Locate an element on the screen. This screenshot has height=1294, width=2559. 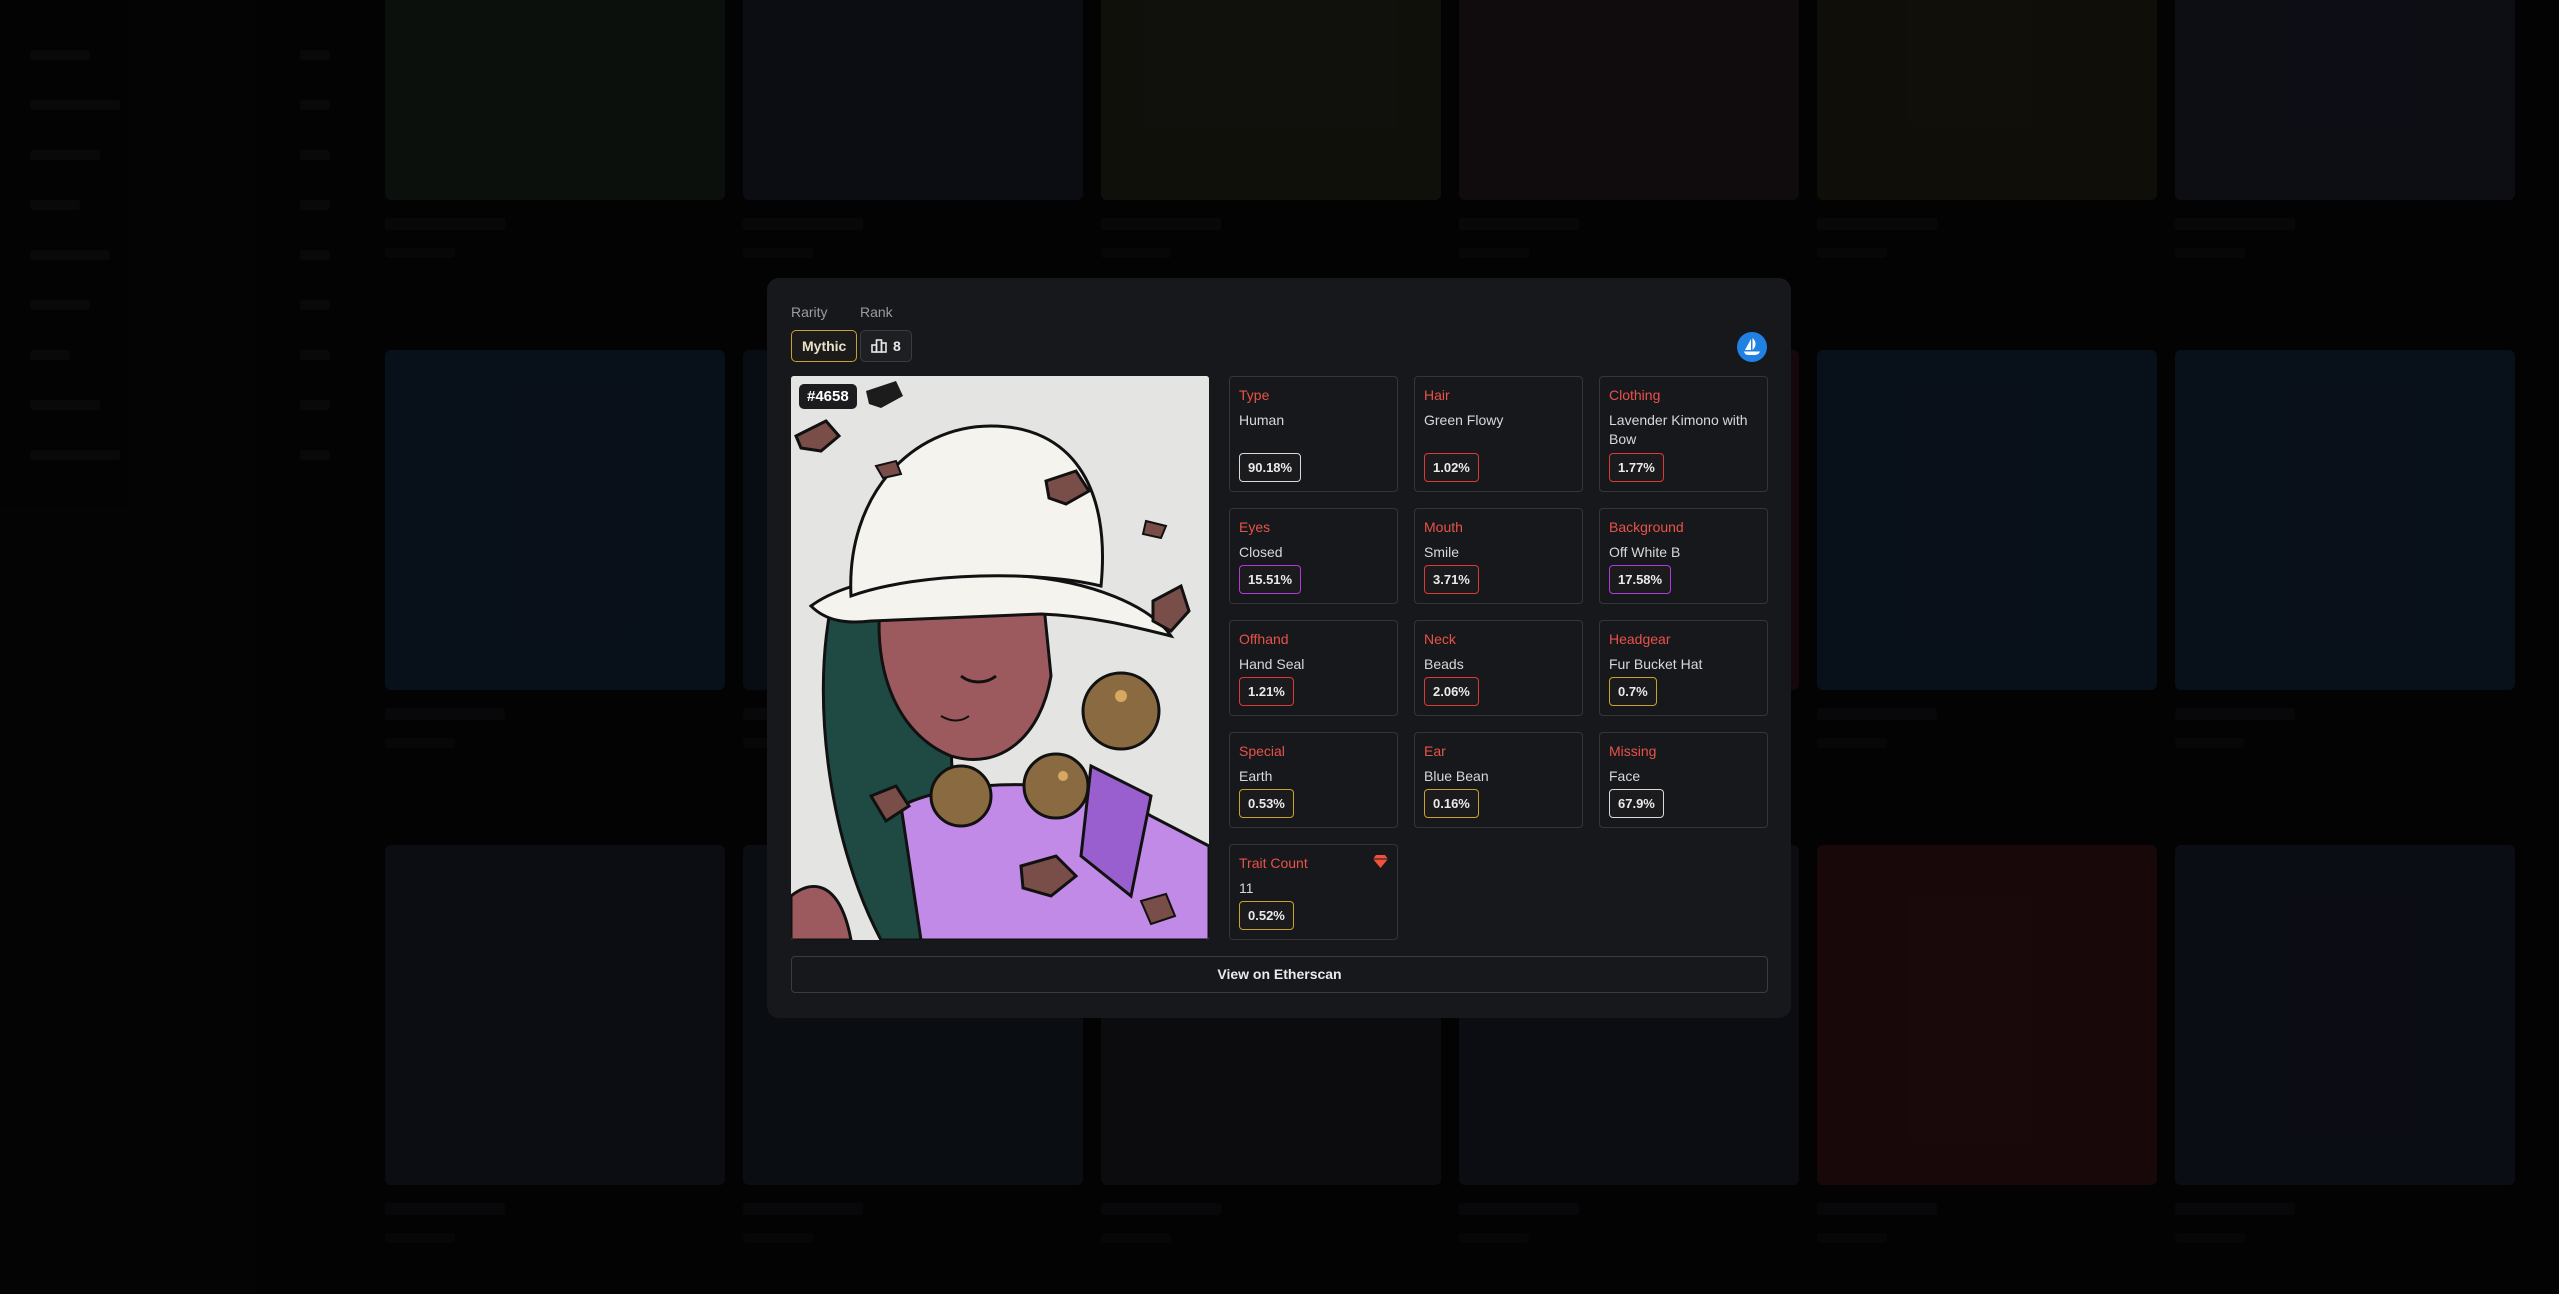
trait-card: Clothing Lavender Kimono with Bow 1.77% is located at coordinates (1683, 434).